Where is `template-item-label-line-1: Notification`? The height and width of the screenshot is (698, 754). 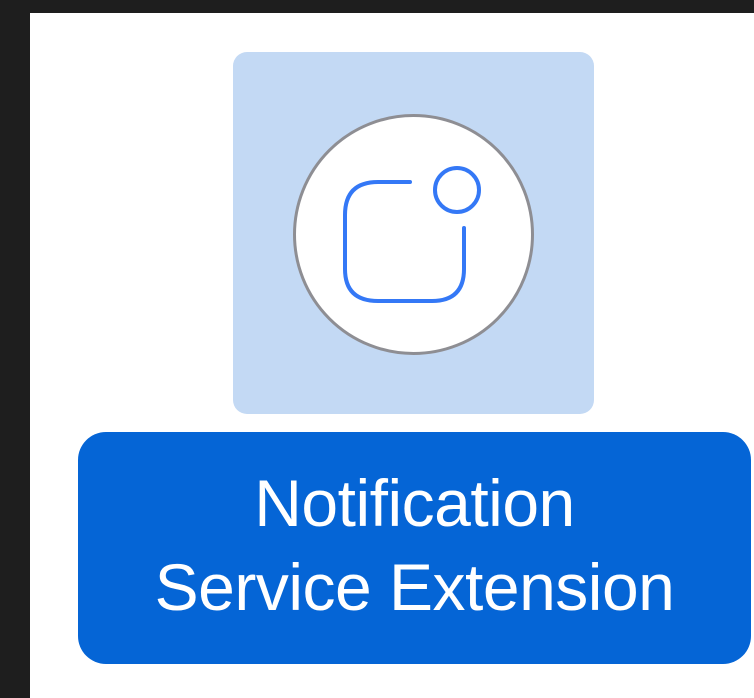
template-item-label-line-1: Notification is located at coordinates (414, 503).